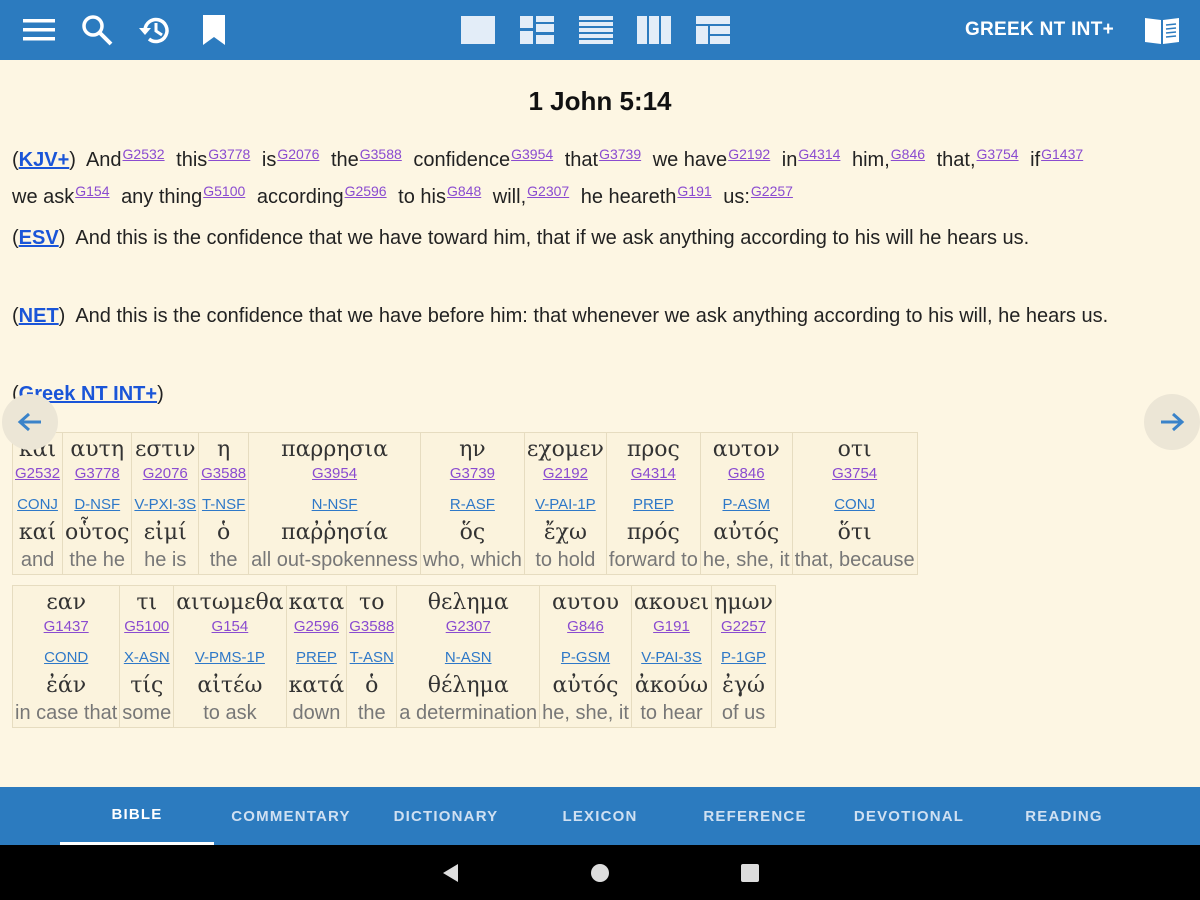 The width and height of the screenshot is (1200, 900). Describe the element at coordinates (446, 816) in the screenshot. I see `tab-dictionary: DICTIONARY` at that location.